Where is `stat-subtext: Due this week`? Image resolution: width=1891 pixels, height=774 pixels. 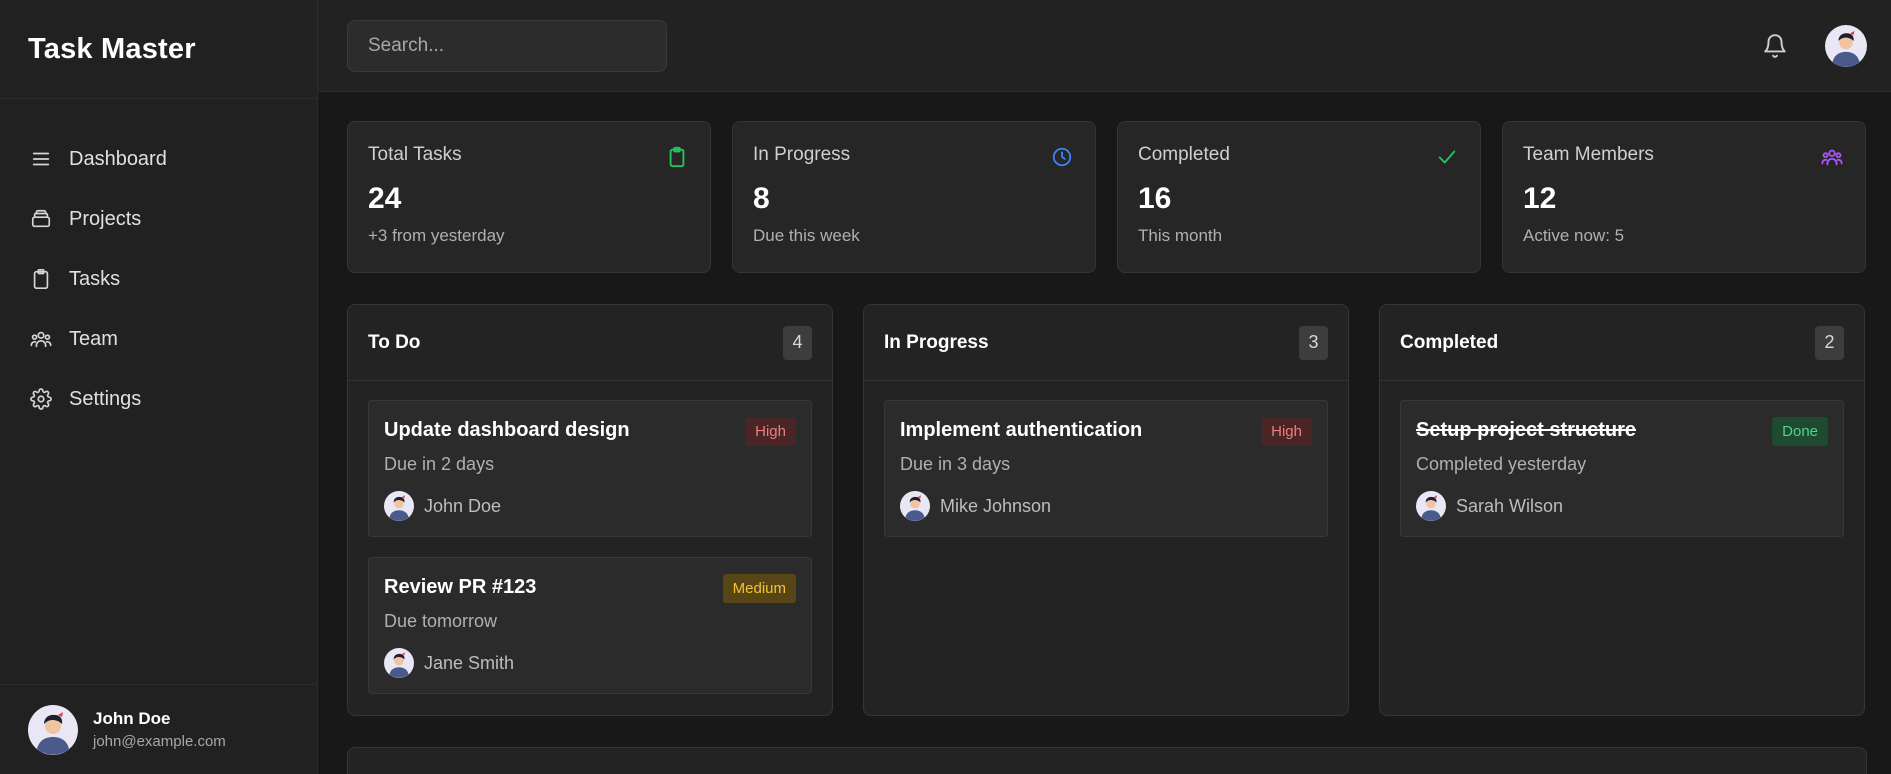
stat-subtext: Due this week is located at coordinates (806, 235).